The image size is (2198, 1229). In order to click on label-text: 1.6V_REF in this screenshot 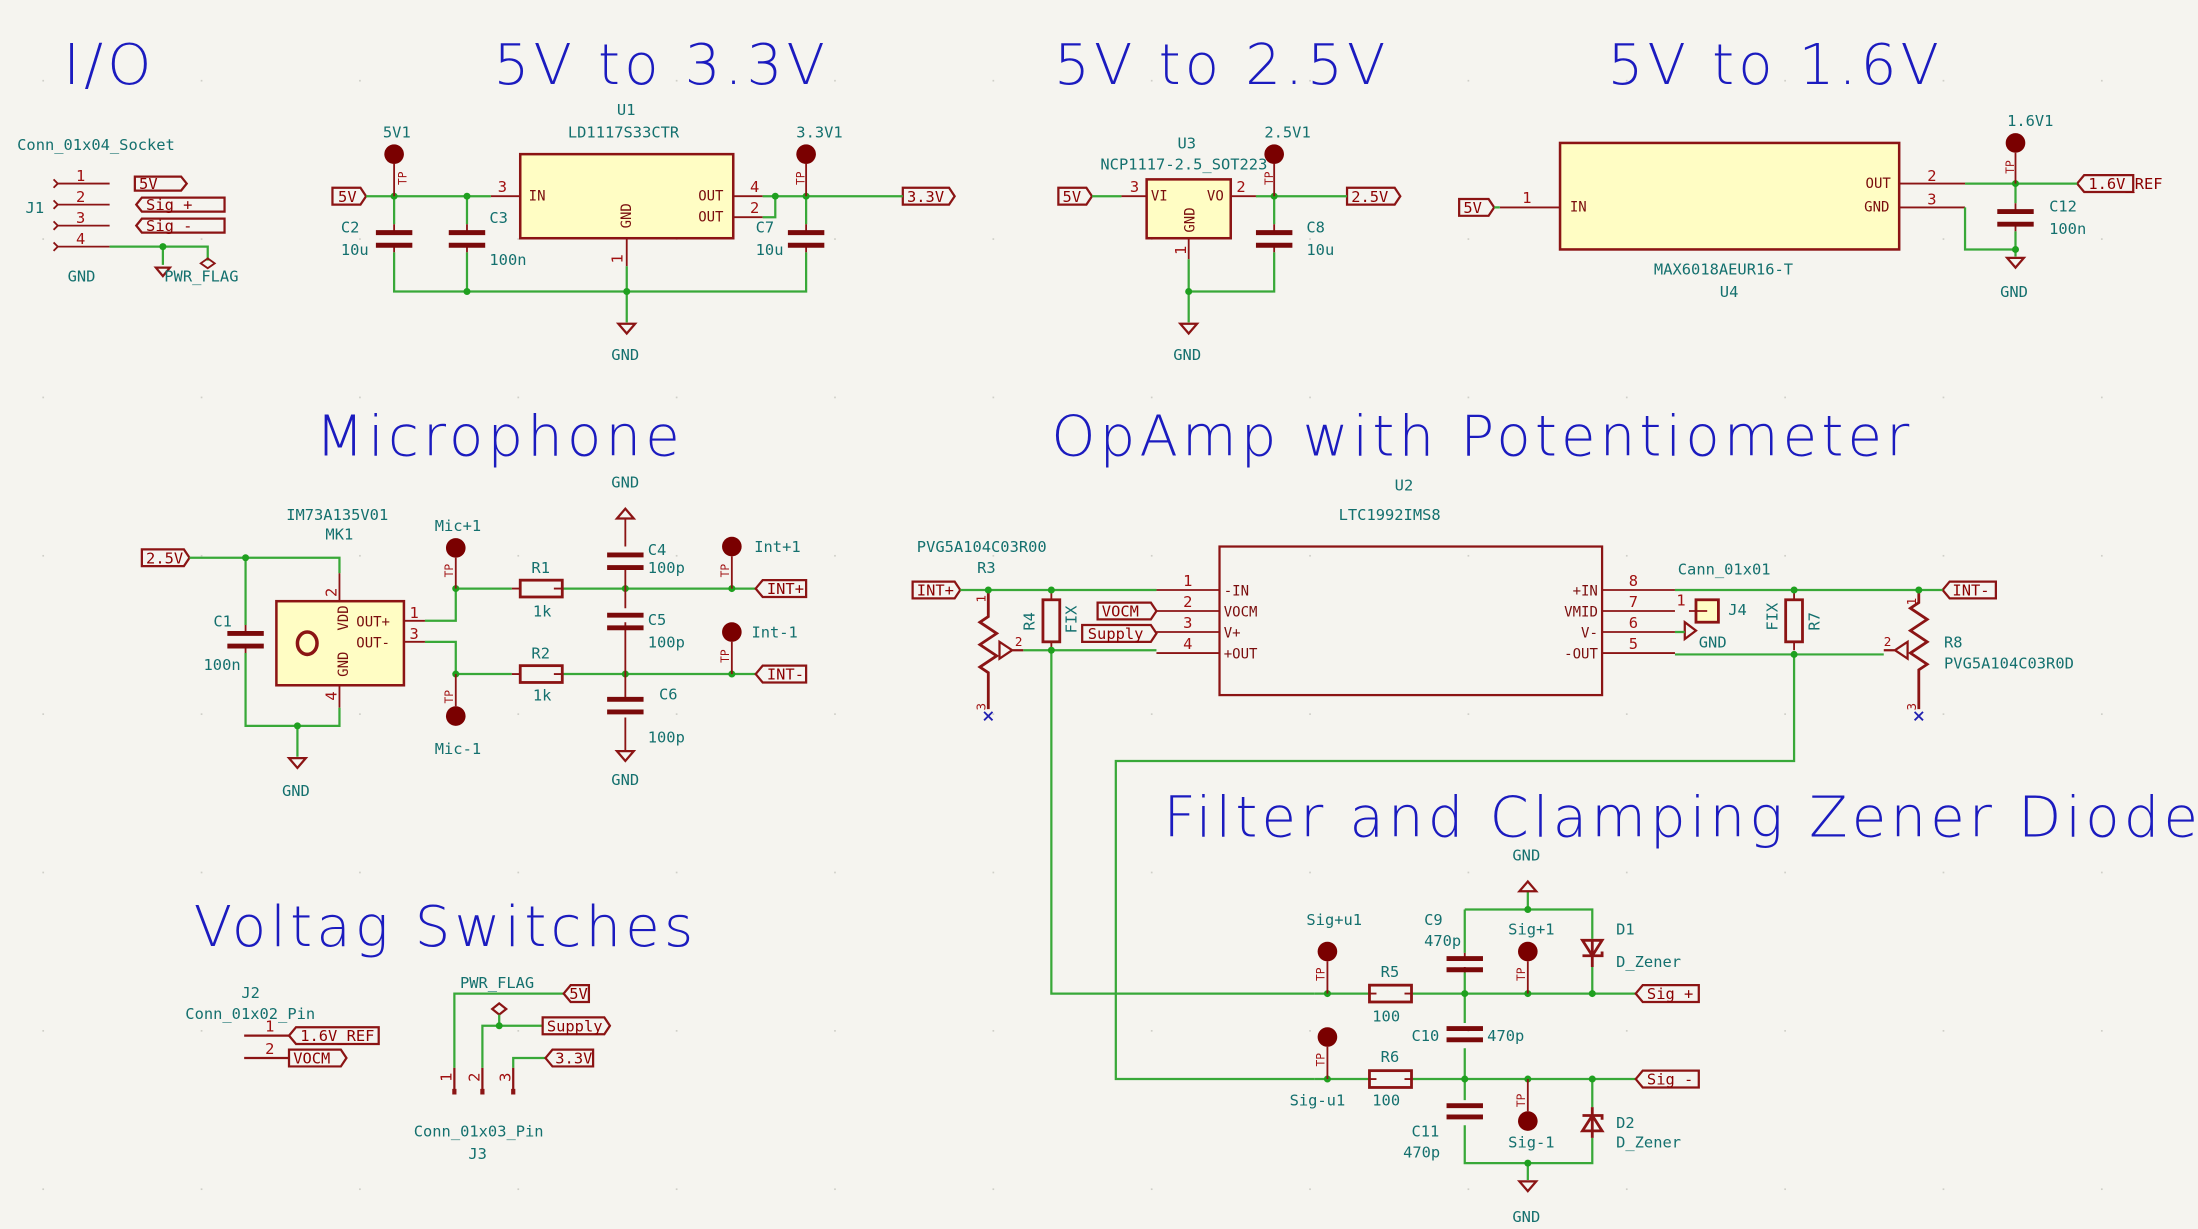, I will do `click(2125, 184)`.